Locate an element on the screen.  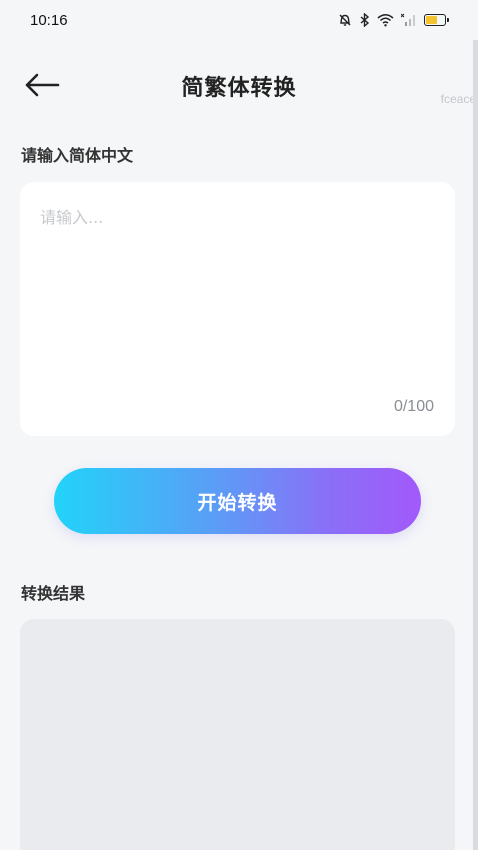
wifi-icon is located at coordinates (385, 20).